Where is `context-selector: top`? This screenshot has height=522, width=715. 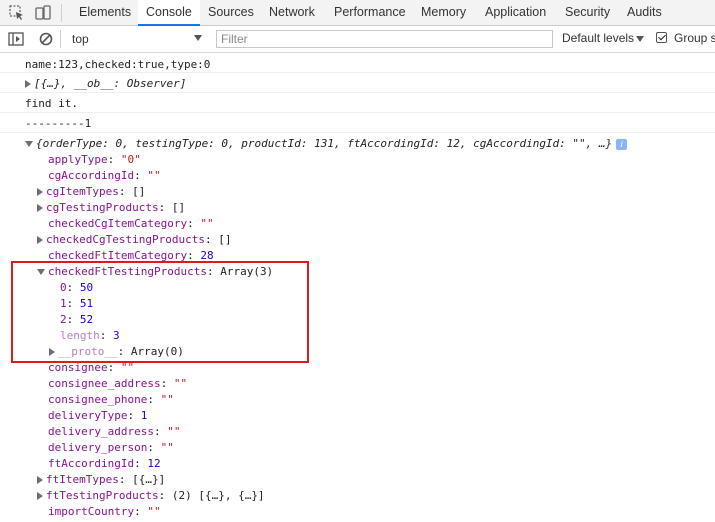 context-selector: top is located at coordinates (136, 39).